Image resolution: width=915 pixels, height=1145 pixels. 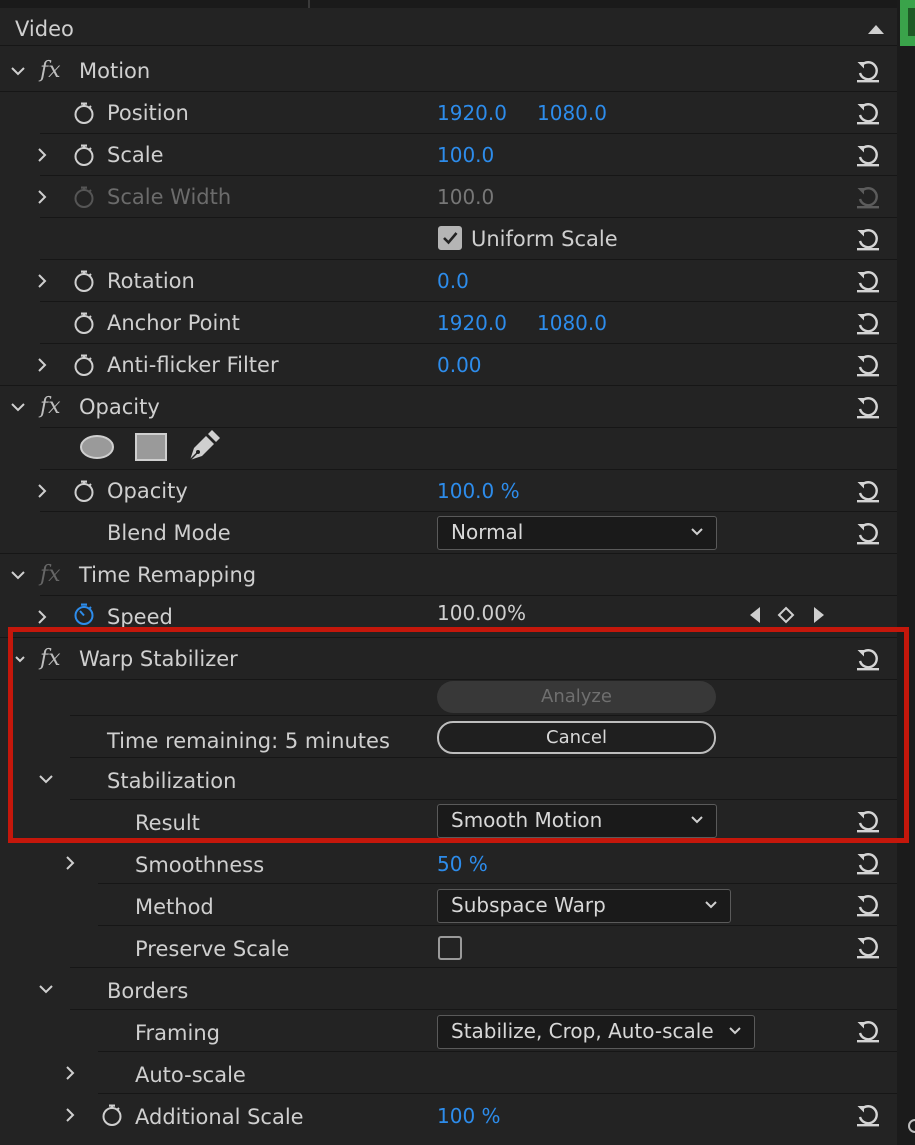 I want to click on rectangle-mask-icon, so click(x=151, y=447).